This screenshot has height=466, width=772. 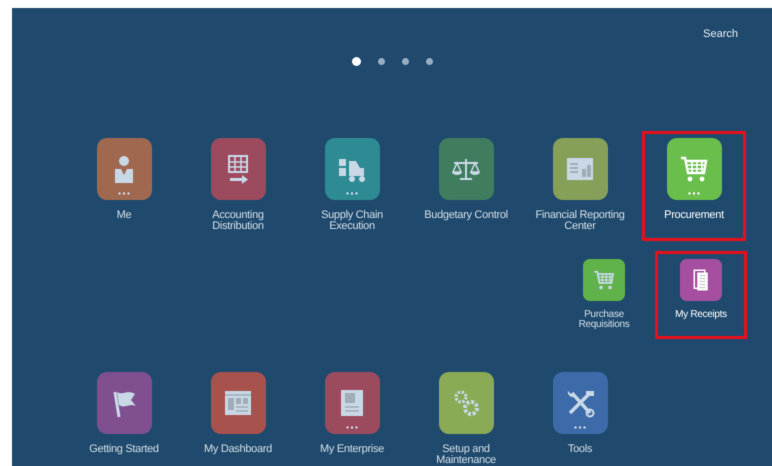 I want to click on tile-label: Purchase Requisitions, so click(x=604, y=320).